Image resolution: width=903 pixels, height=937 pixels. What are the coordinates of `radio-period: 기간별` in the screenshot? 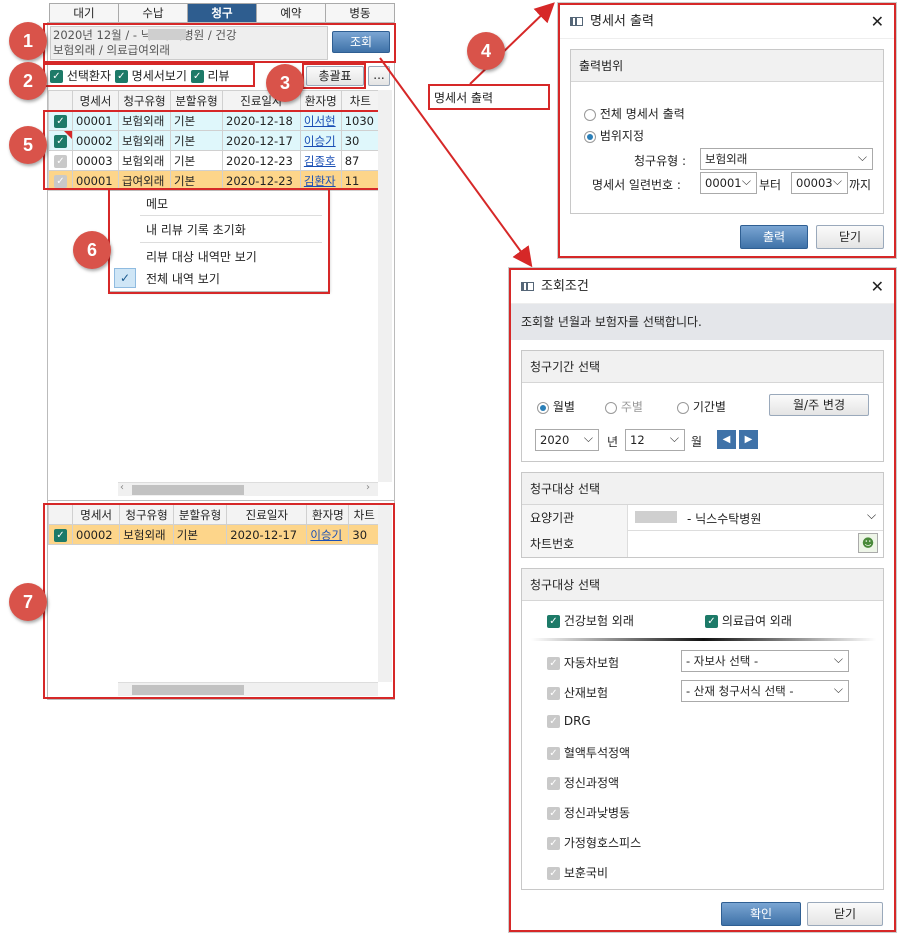 It's located at (701, 406).